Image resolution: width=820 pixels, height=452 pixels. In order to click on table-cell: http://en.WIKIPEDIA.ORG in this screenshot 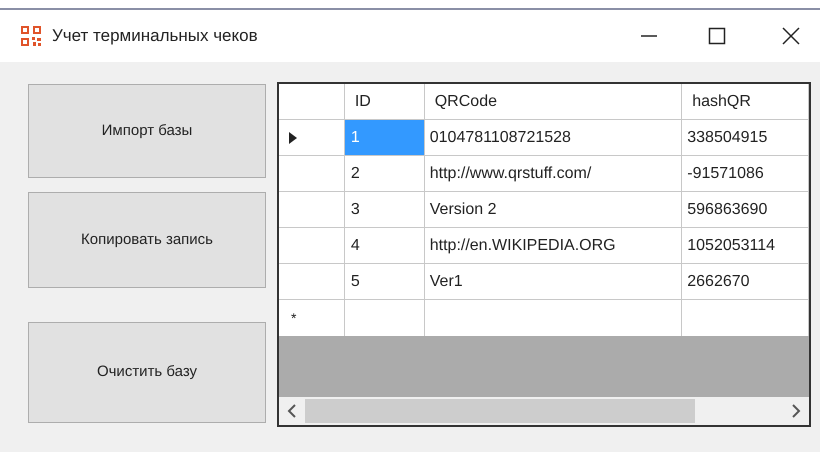, I will do `click(553, 245)`.